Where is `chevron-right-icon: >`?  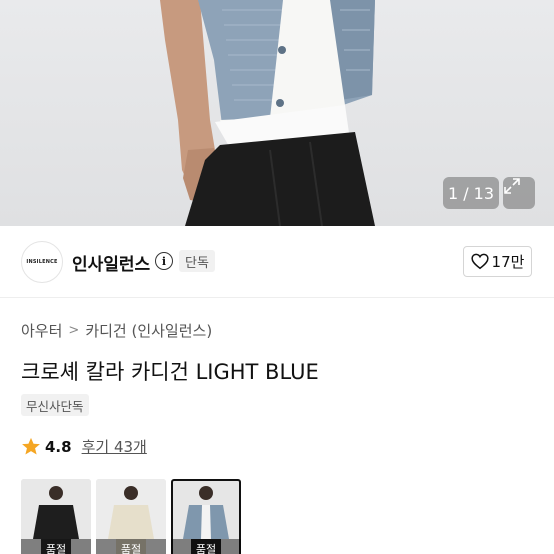 chevron-right-icon: > is located at coordinates (74, 330).